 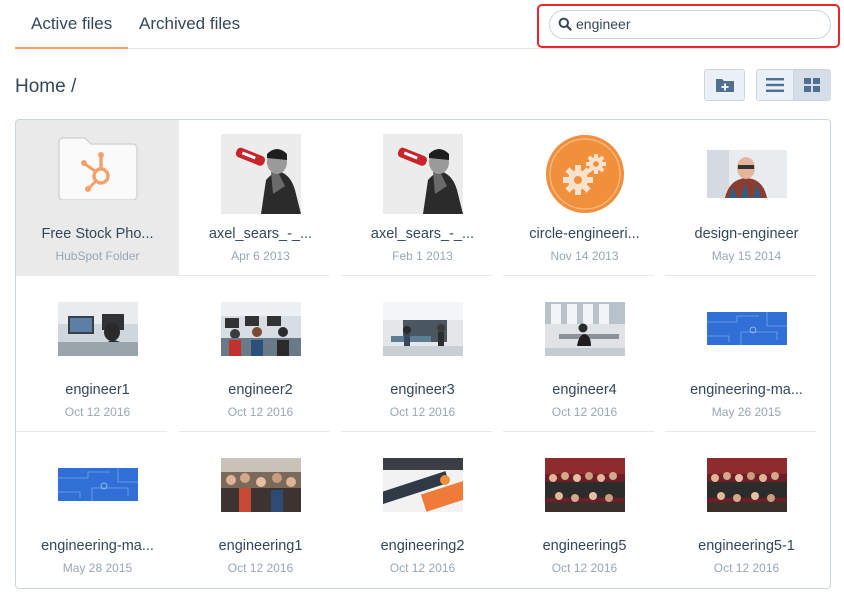 I want to click on folder-plus-icon, so click(x=725, y=85).